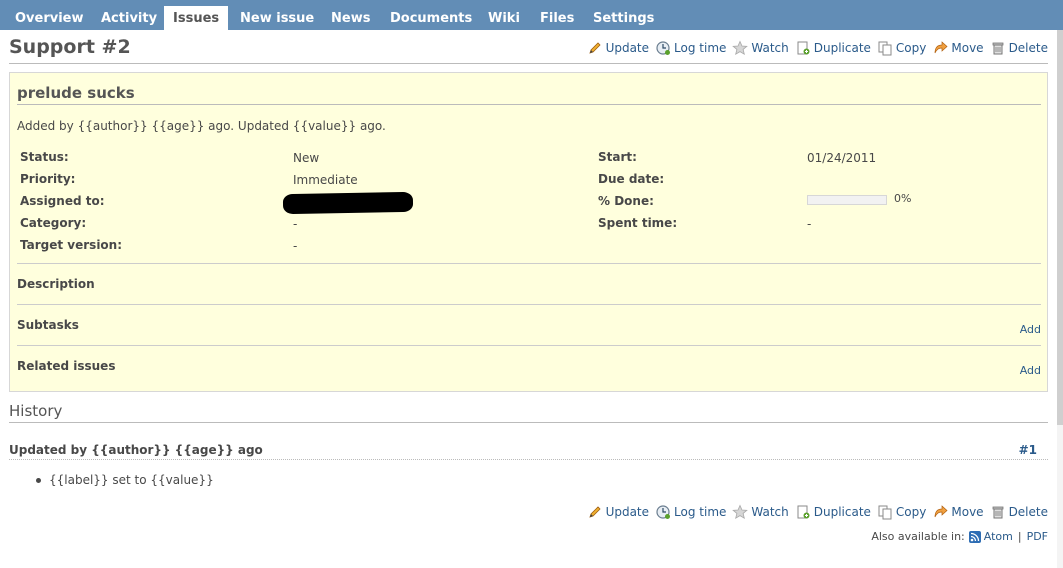  Describe the element at coordinates (295, 246) in the screenshot. I see `target-version-value: -` at that location.